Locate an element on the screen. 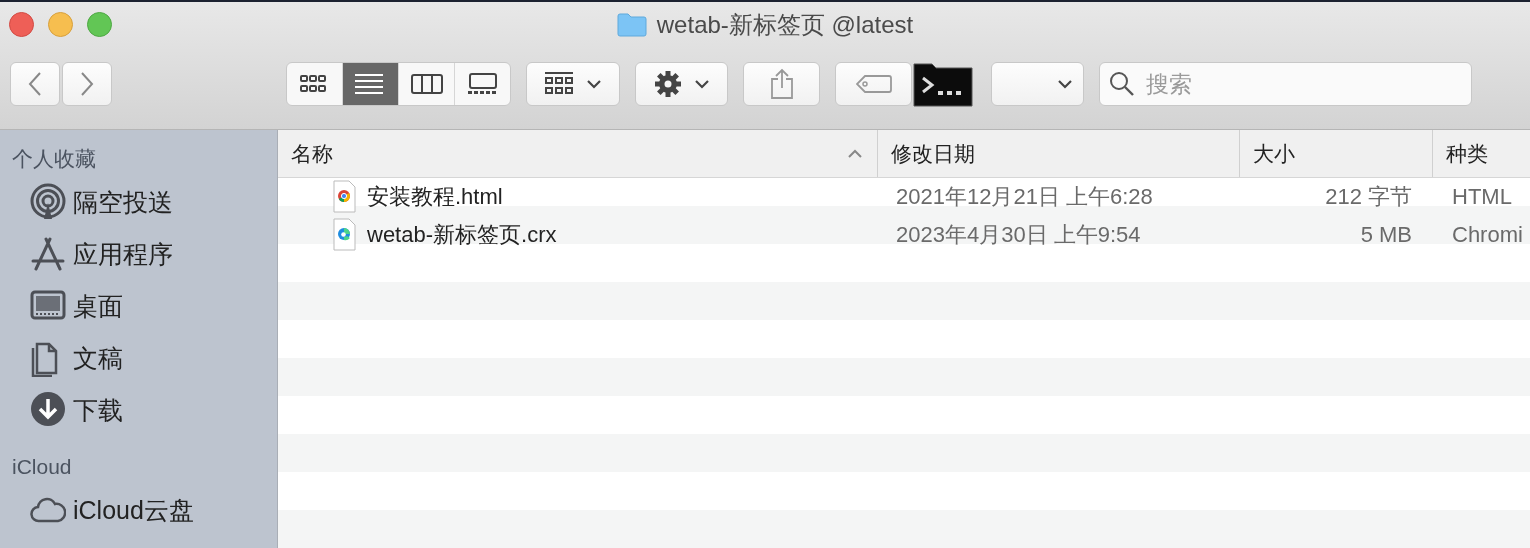 This screenshot has width=1530, height=548. share-button is located at coordinates (781, 84).